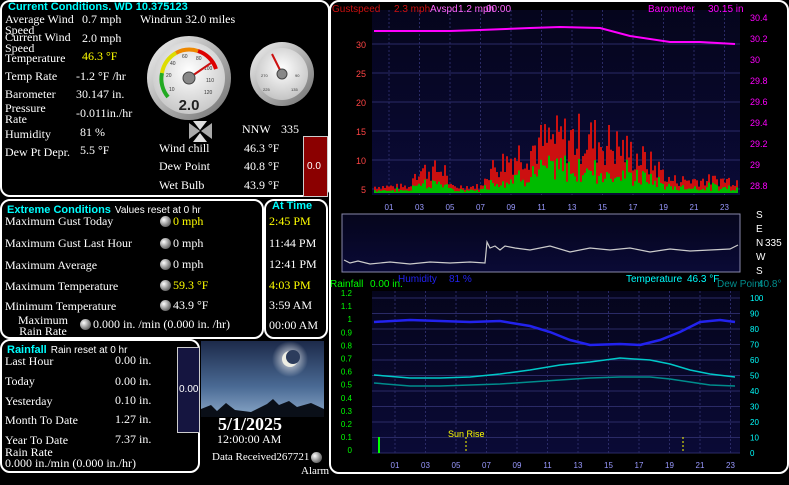 The width and height of the screenshot is (789, 485). What do you see at coordinates (62, 286) in the screenshot?
I see `max-temp-label: Maximum Temperature` at bounding box center [62, 286].